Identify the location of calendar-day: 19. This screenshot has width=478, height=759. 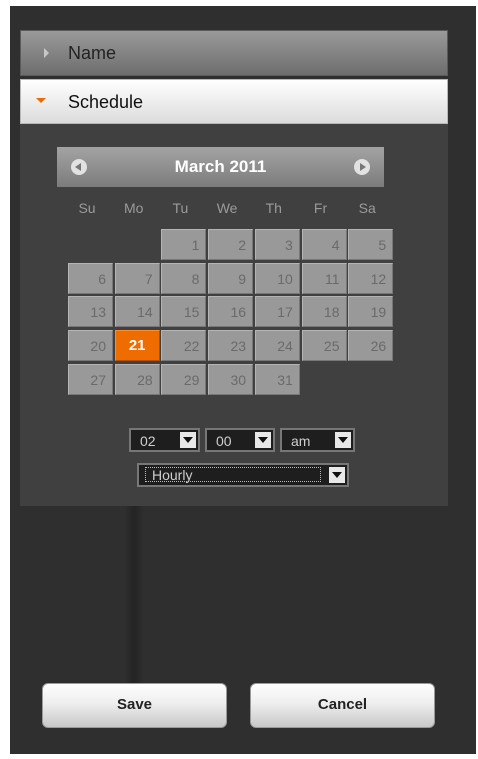
(371, 312).